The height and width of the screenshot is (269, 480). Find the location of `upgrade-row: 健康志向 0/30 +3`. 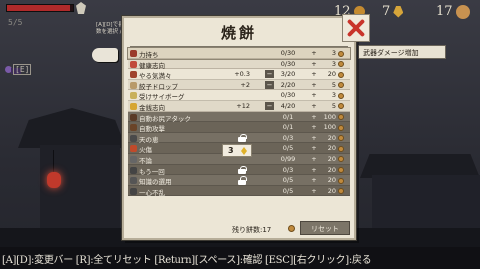

upgrade-row: 健康志向 0/30 +3 is located at coordinates (239, 64).